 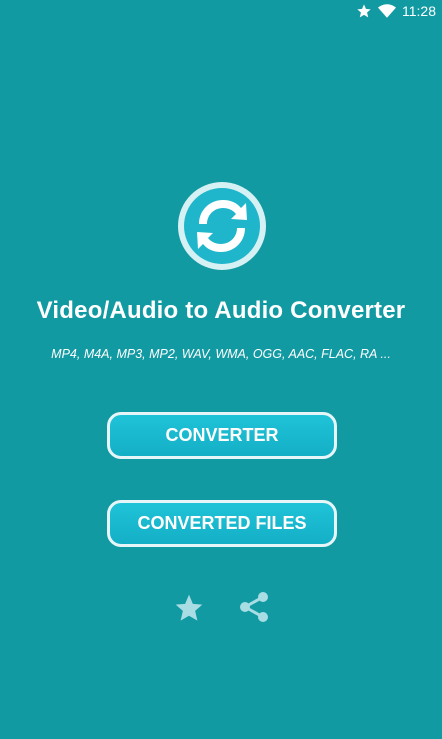 I want to click on star-icon, so click(x=364, y=11).